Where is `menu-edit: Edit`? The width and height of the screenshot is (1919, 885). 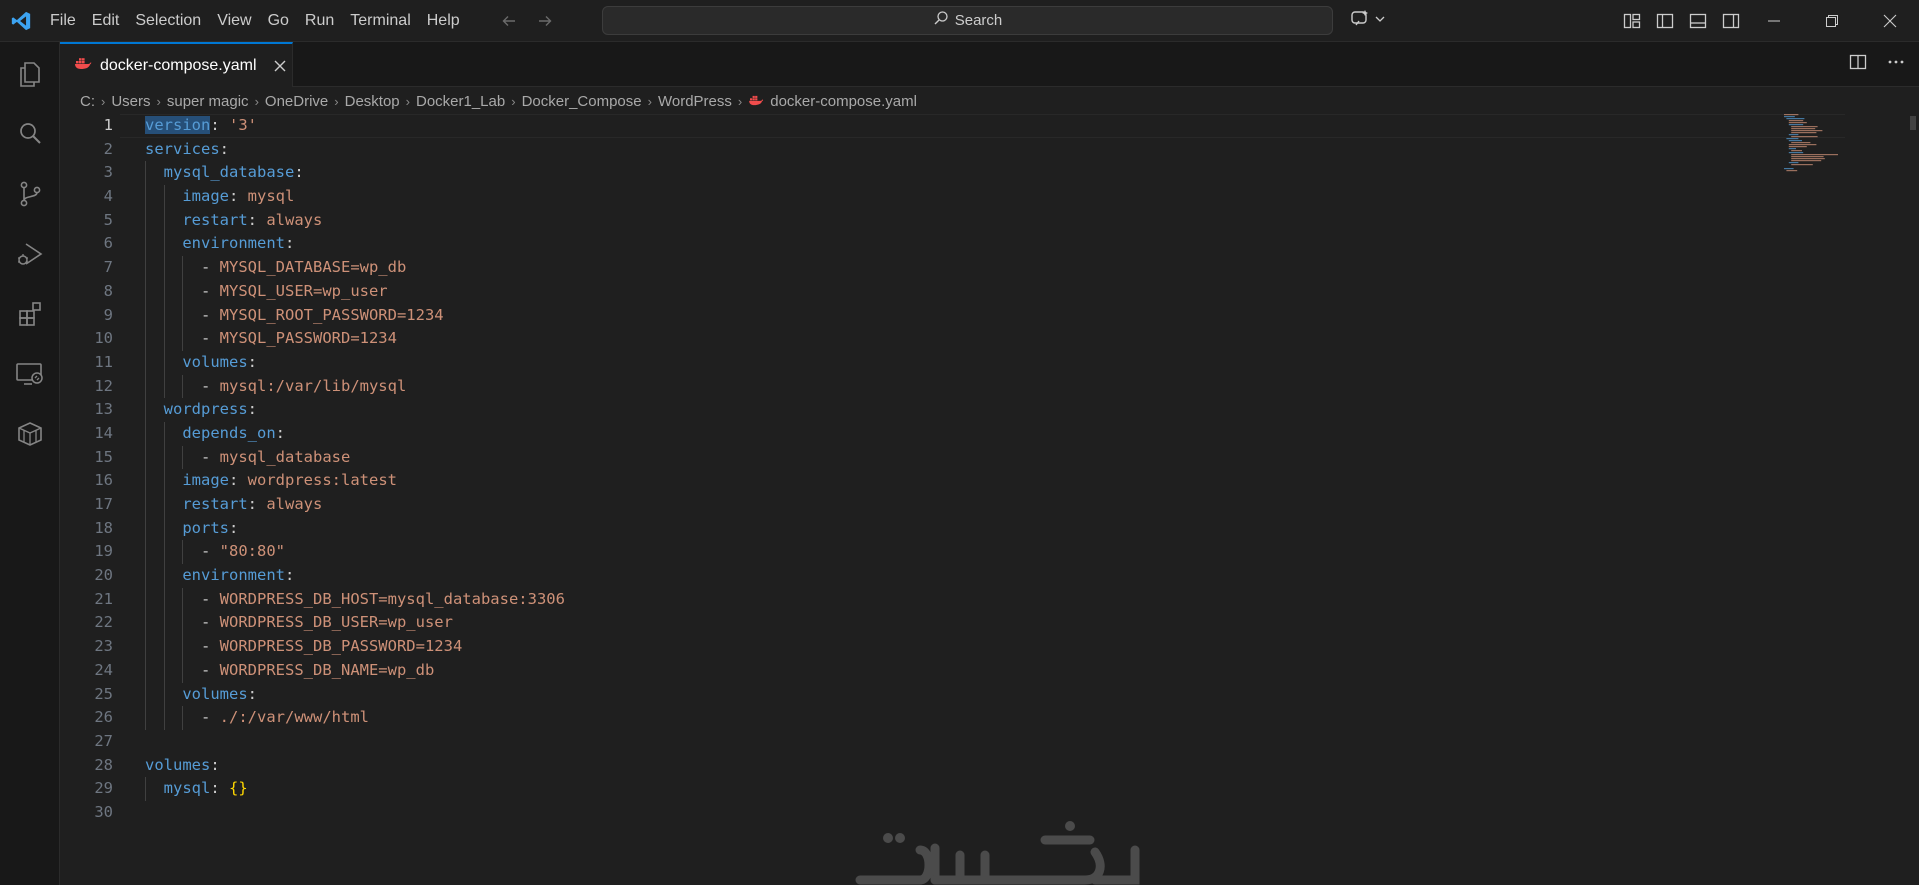 menu-edit: Edit is located at coordinates (106, 21).